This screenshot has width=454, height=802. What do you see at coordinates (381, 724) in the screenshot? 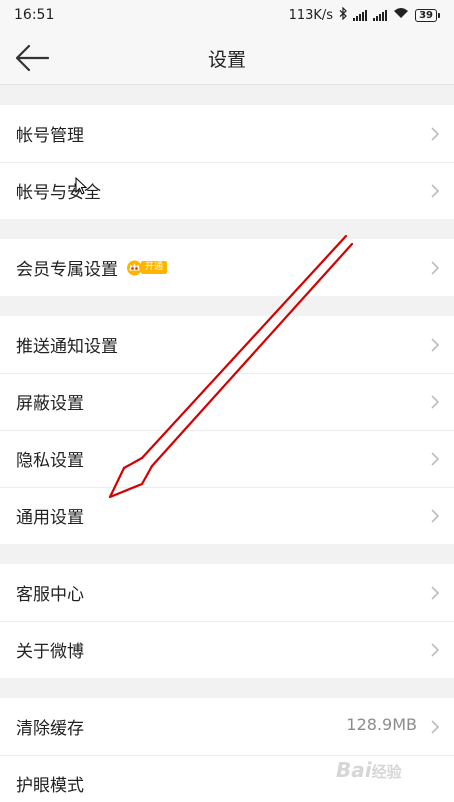
I see `cache-size-value: 128.9MB` at bounding box center [381, 724].